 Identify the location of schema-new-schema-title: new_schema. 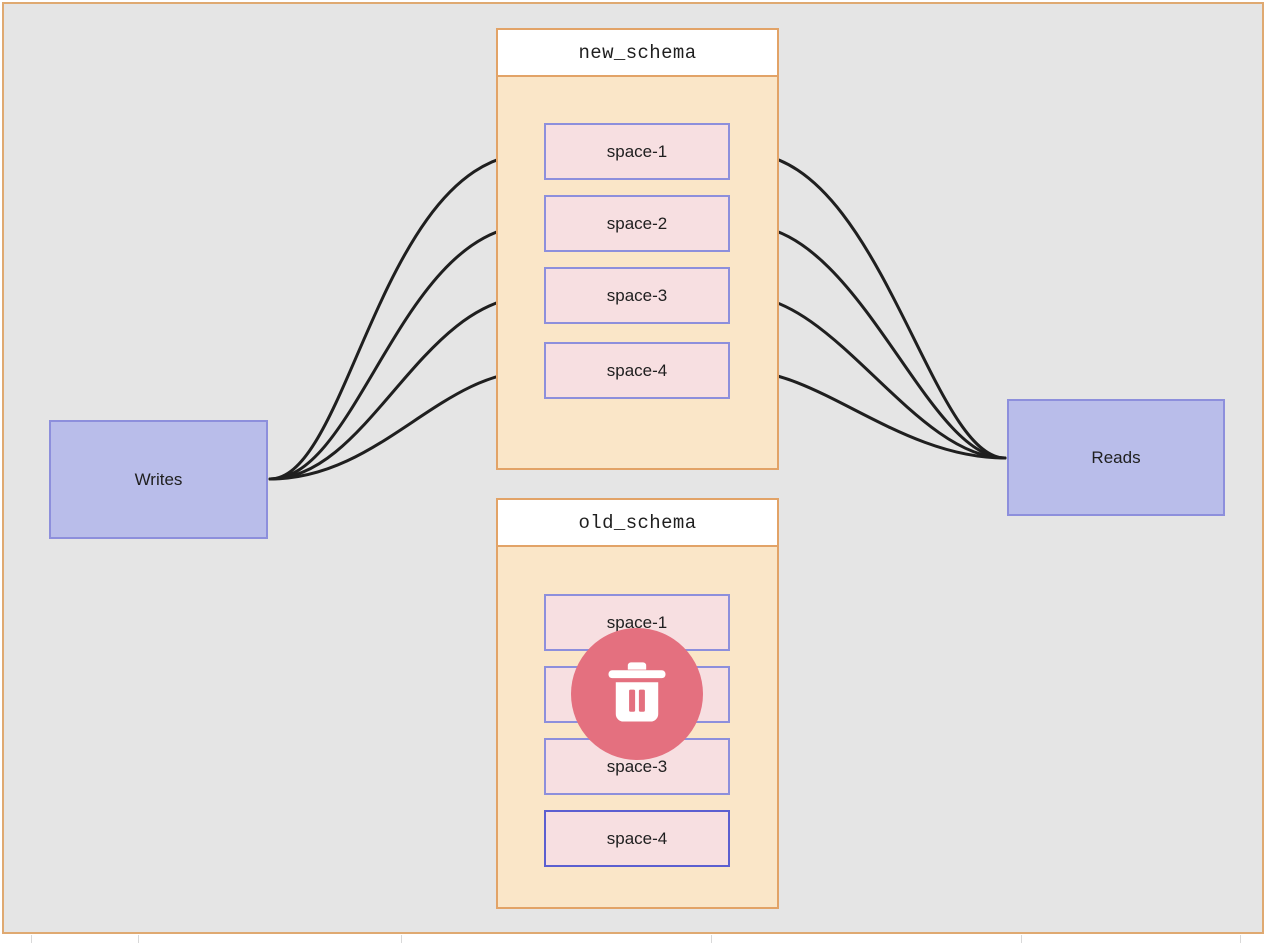
(637, 52).